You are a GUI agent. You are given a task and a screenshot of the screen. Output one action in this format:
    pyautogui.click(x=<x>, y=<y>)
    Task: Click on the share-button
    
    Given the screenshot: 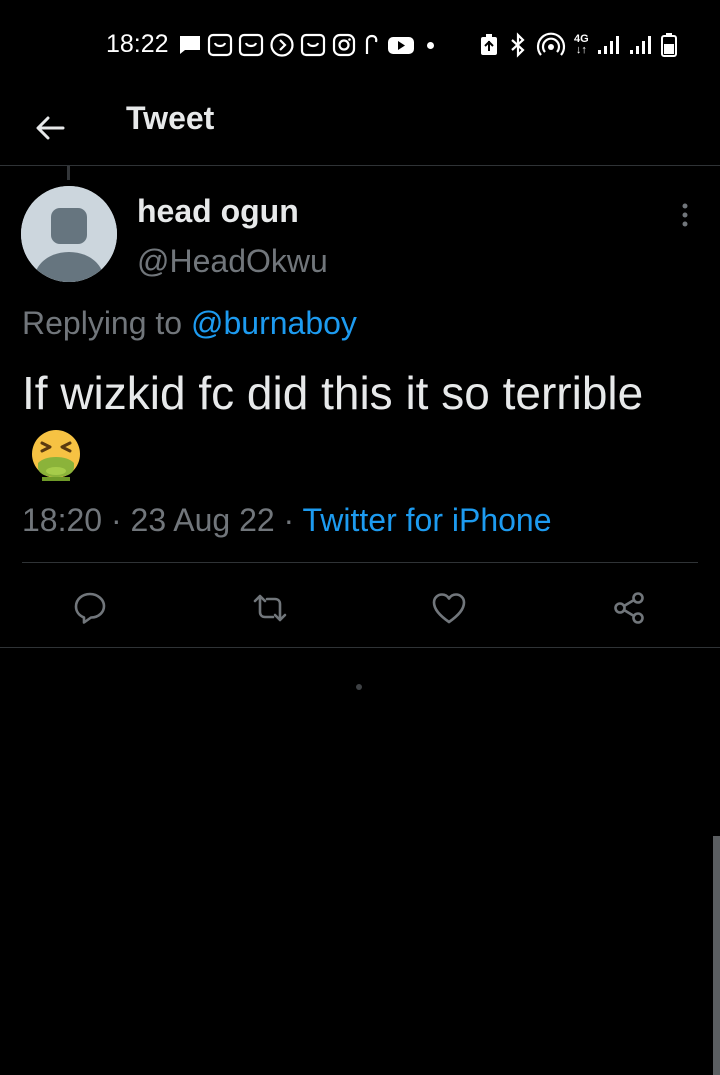 What is the action you would take?
    pyautogui.click(x=629, y=608)
    